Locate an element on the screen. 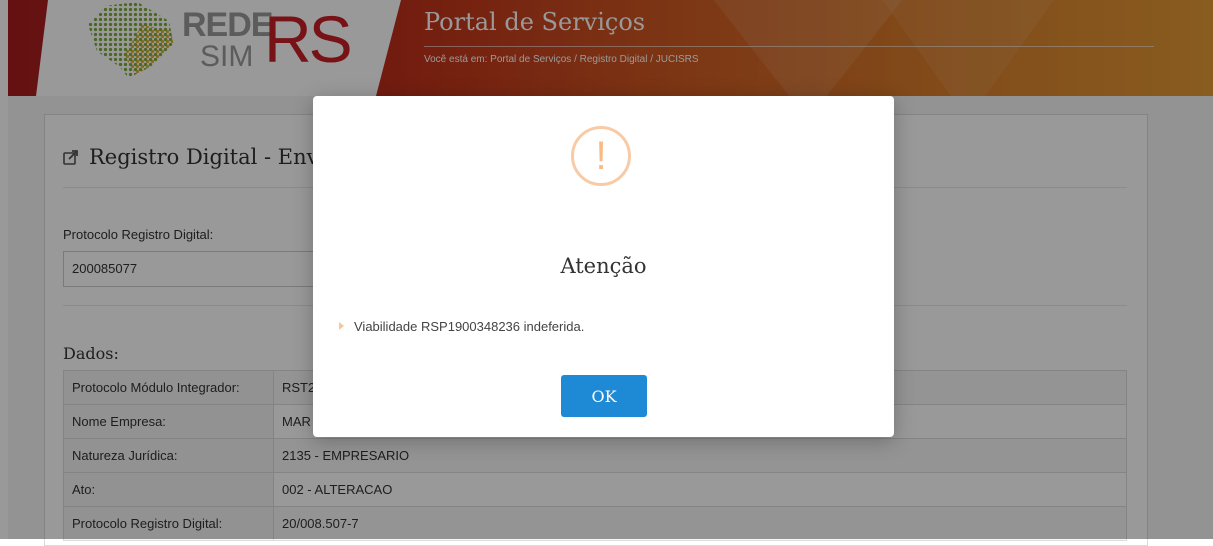 This screenshot has width=1213, height=546. exclamation-icon: ! is located at coordinates (601, 156).